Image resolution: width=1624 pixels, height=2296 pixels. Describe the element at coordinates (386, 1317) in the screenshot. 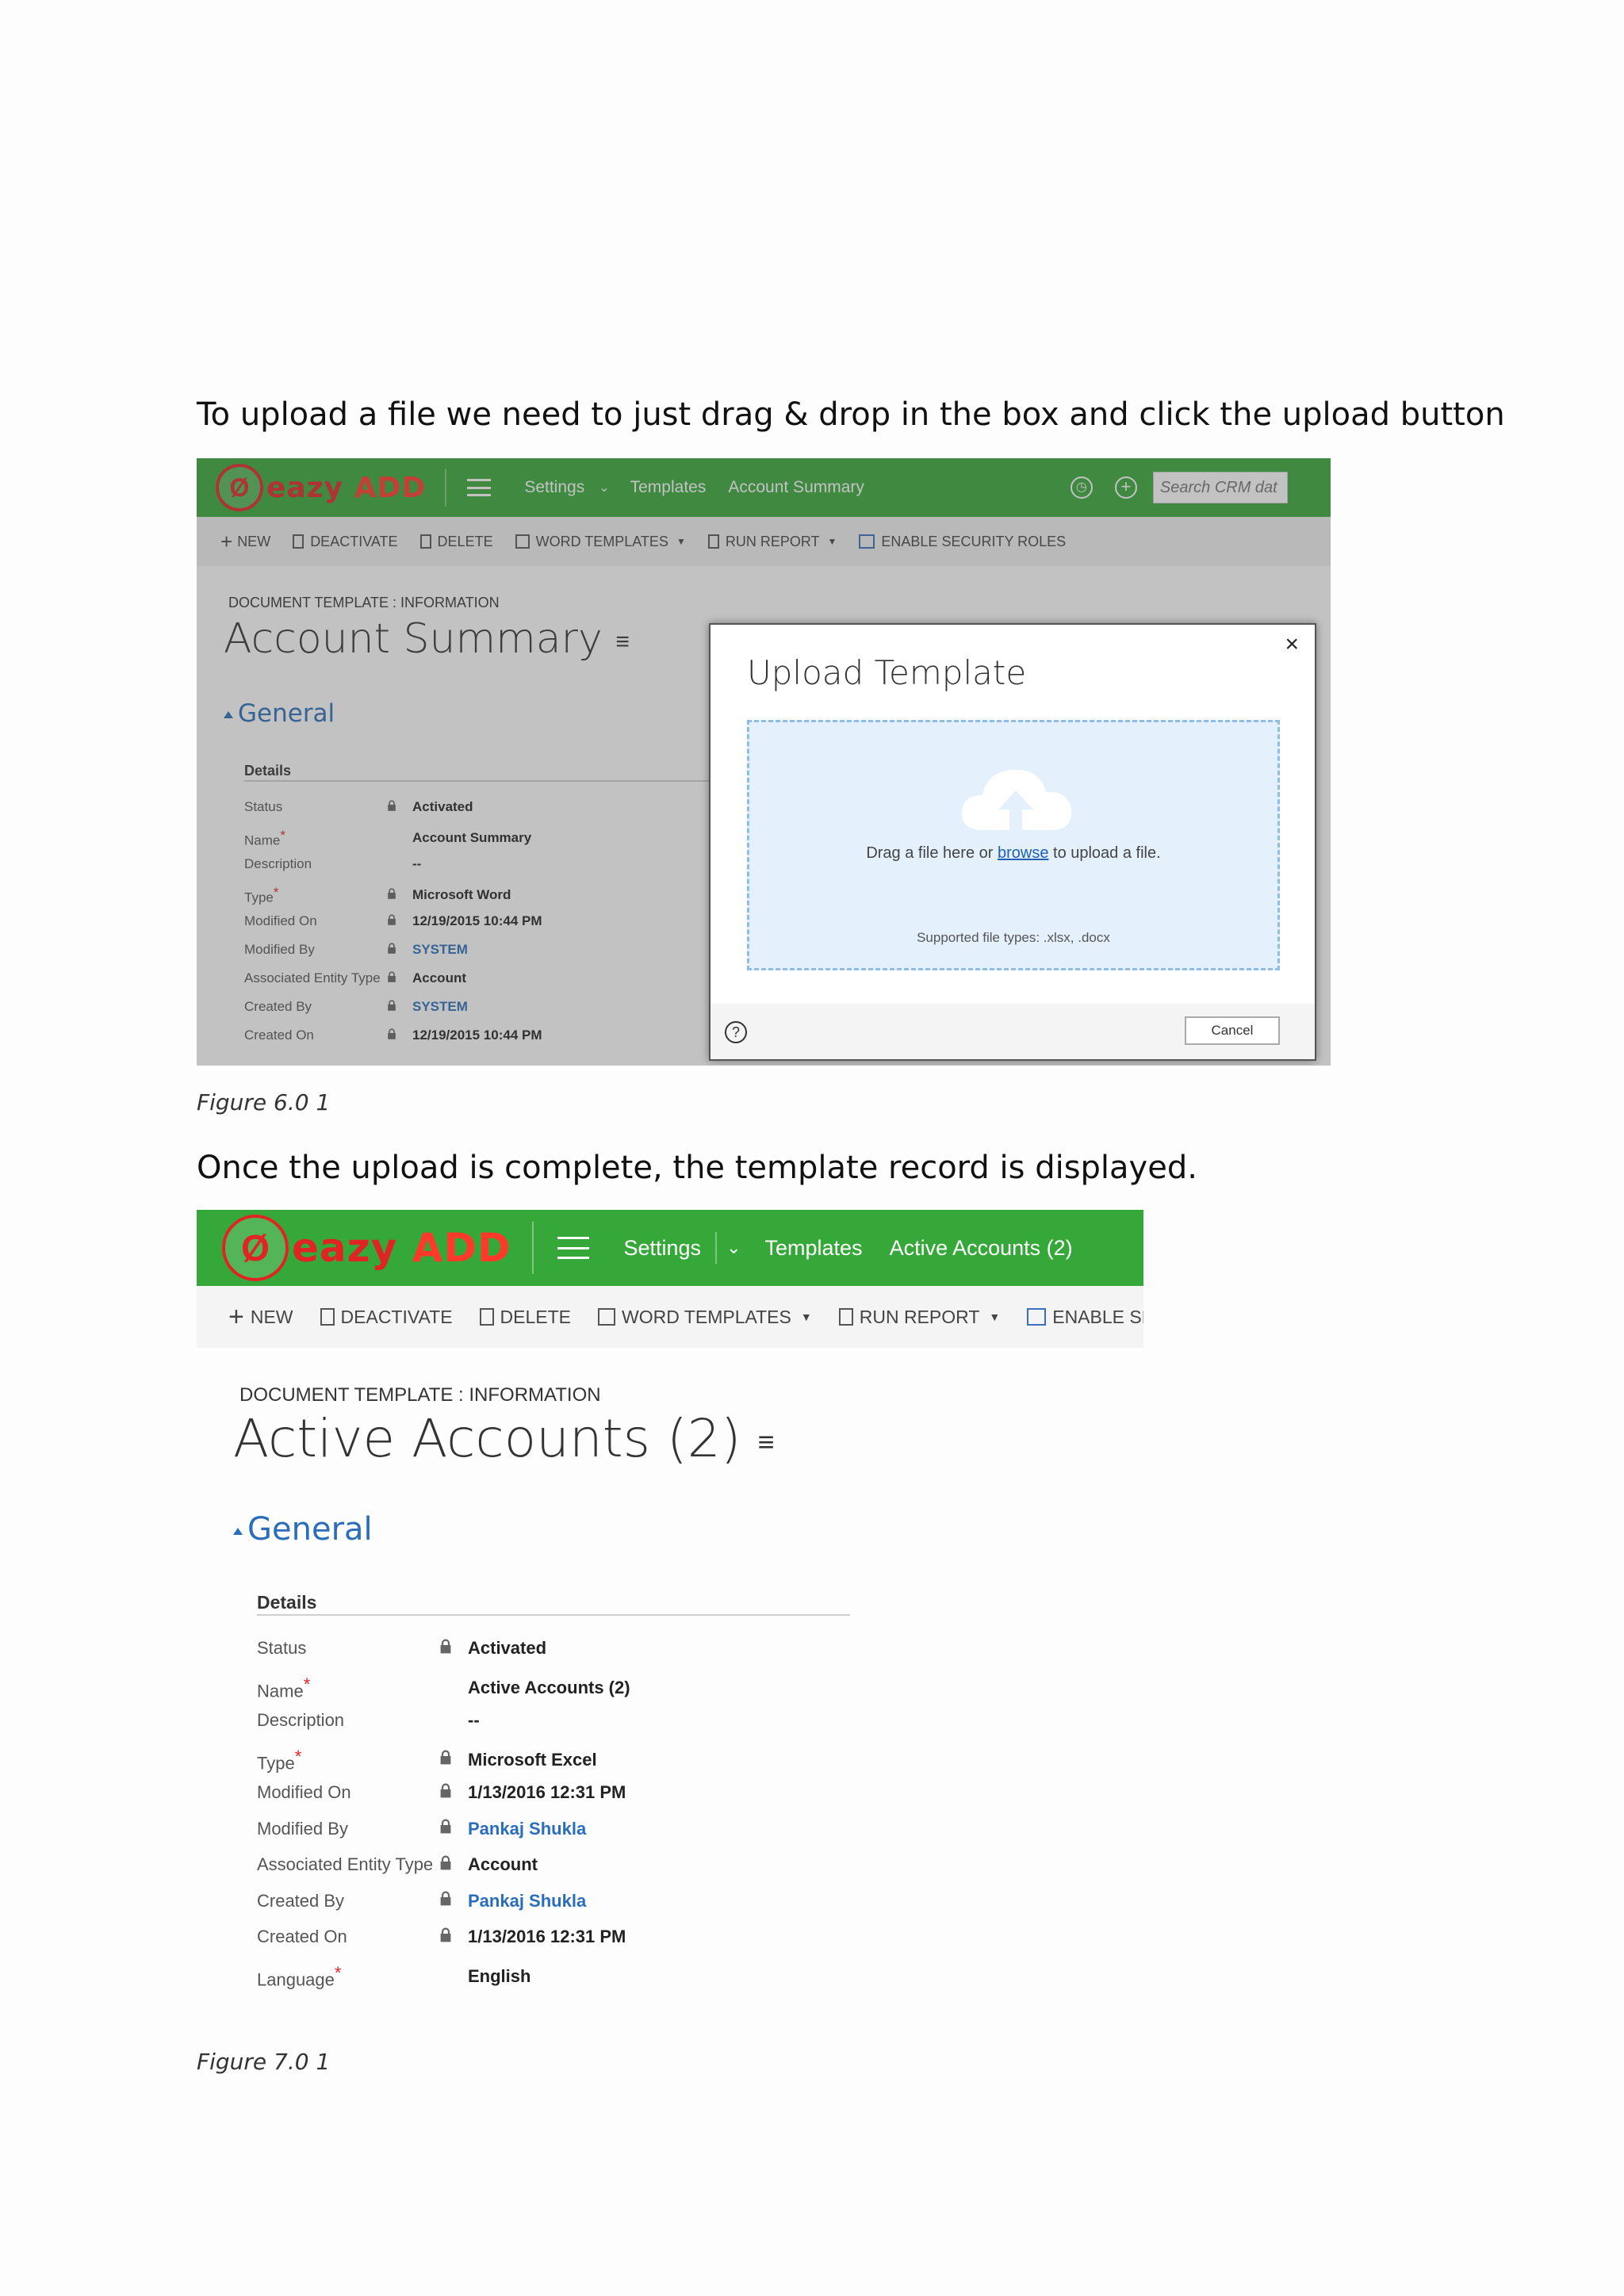

I see `deactivate-button: DEACTIVATE` at that location.